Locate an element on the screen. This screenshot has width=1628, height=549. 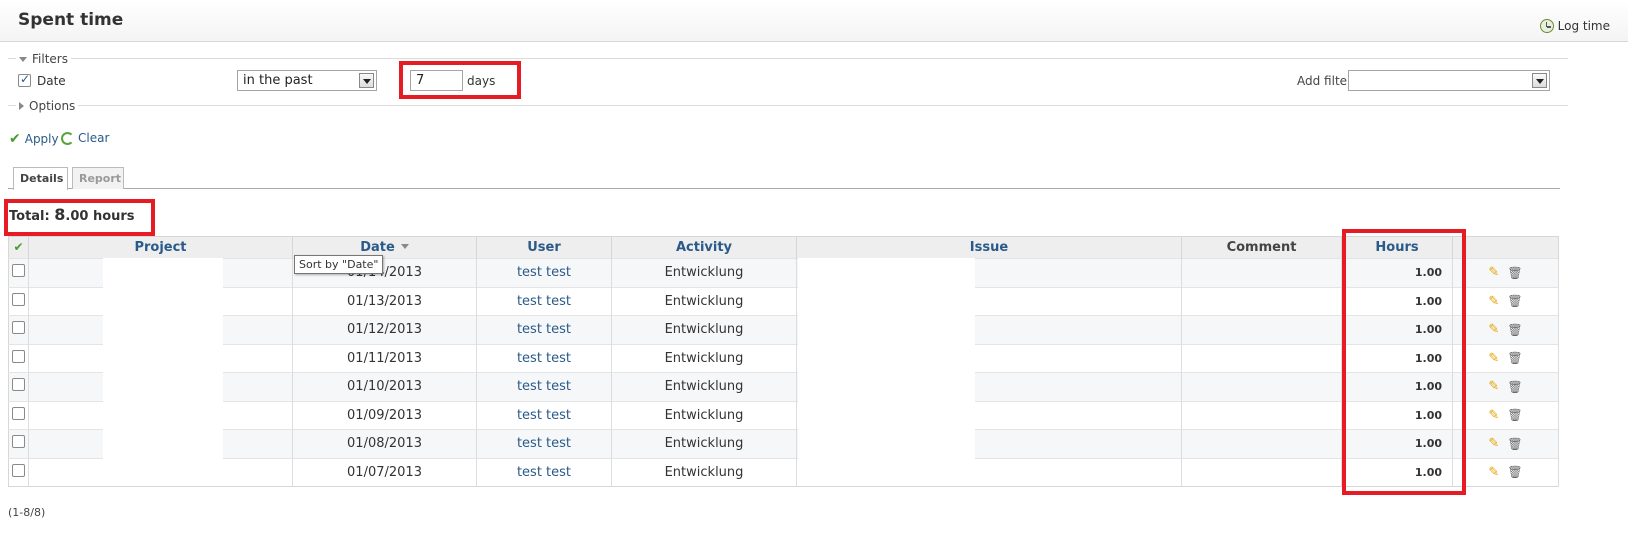
col-user-label: User is located at coordinates (544, 247).